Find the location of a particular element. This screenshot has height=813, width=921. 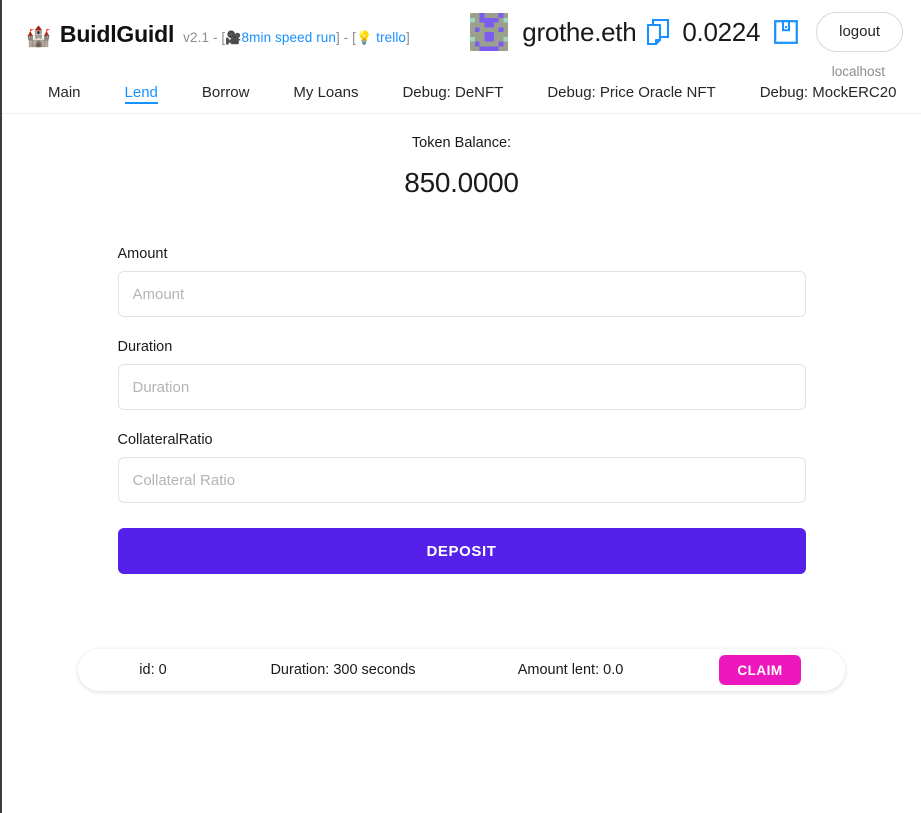

lightbulb-icon: 💡 is located at coordinates (364, 37).